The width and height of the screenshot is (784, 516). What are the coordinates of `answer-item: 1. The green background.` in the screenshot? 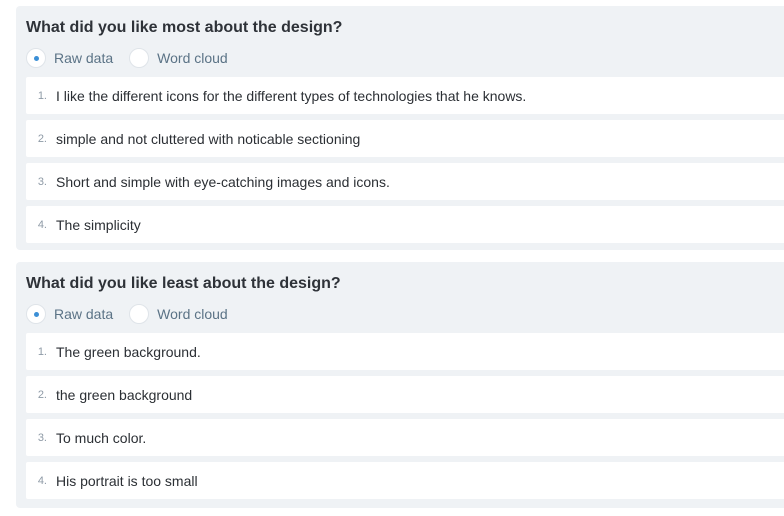 It's located at (405, 351).